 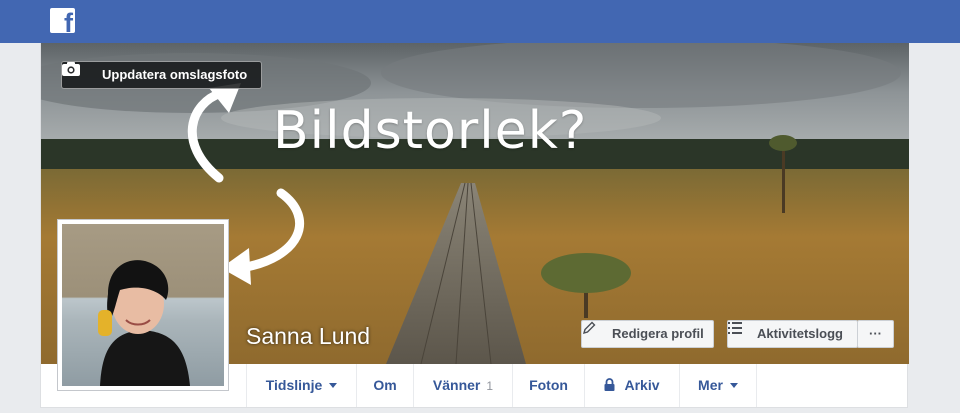 I want to click on friends-count: 1, so click(x=490, y=386).